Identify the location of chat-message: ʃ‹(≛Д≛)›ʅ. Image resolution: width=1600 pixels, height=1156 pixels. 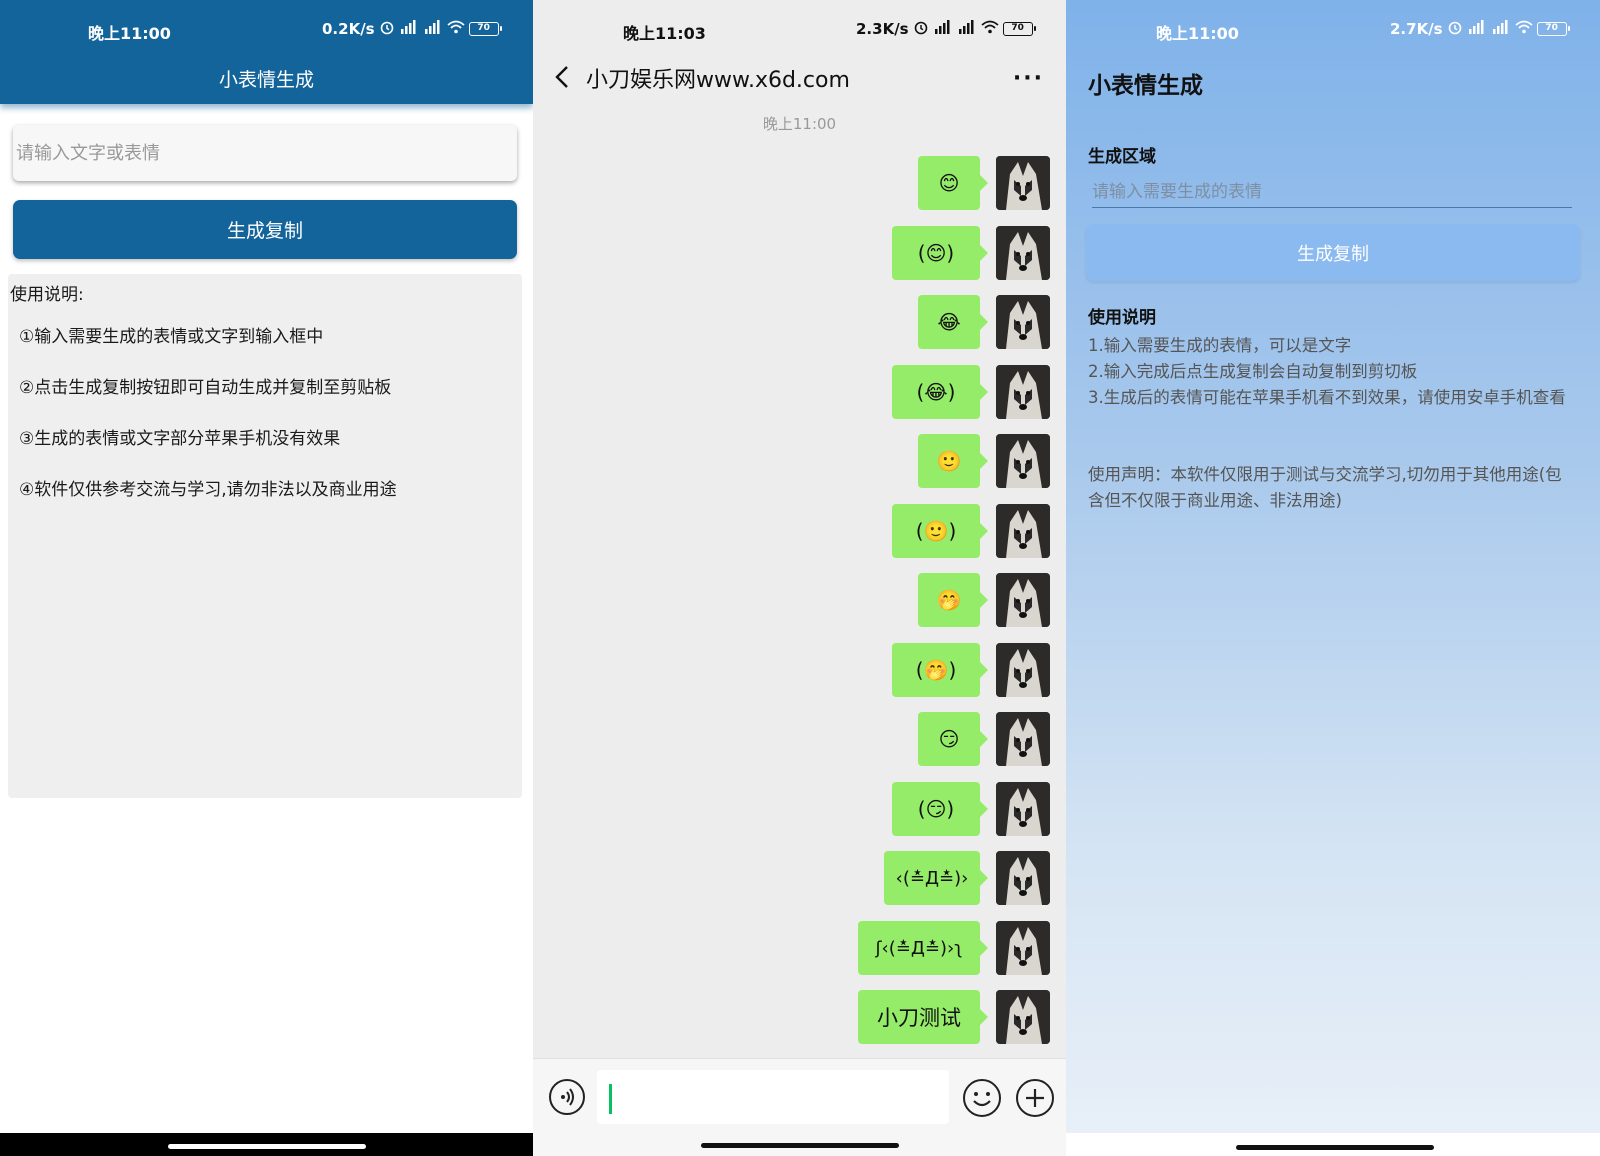
(950, 949).